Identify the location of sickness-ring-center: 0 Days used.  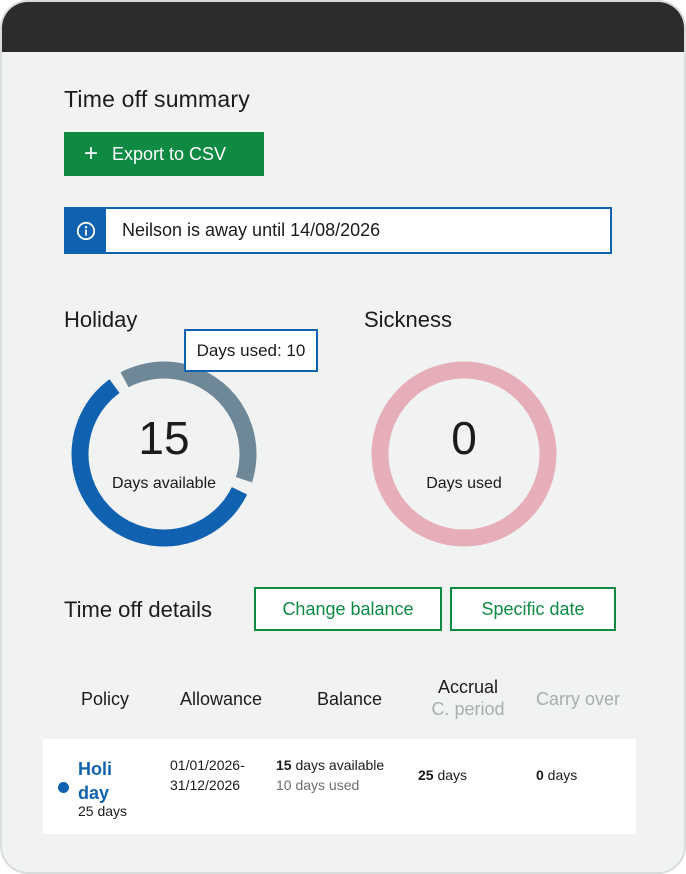
(464, 454).